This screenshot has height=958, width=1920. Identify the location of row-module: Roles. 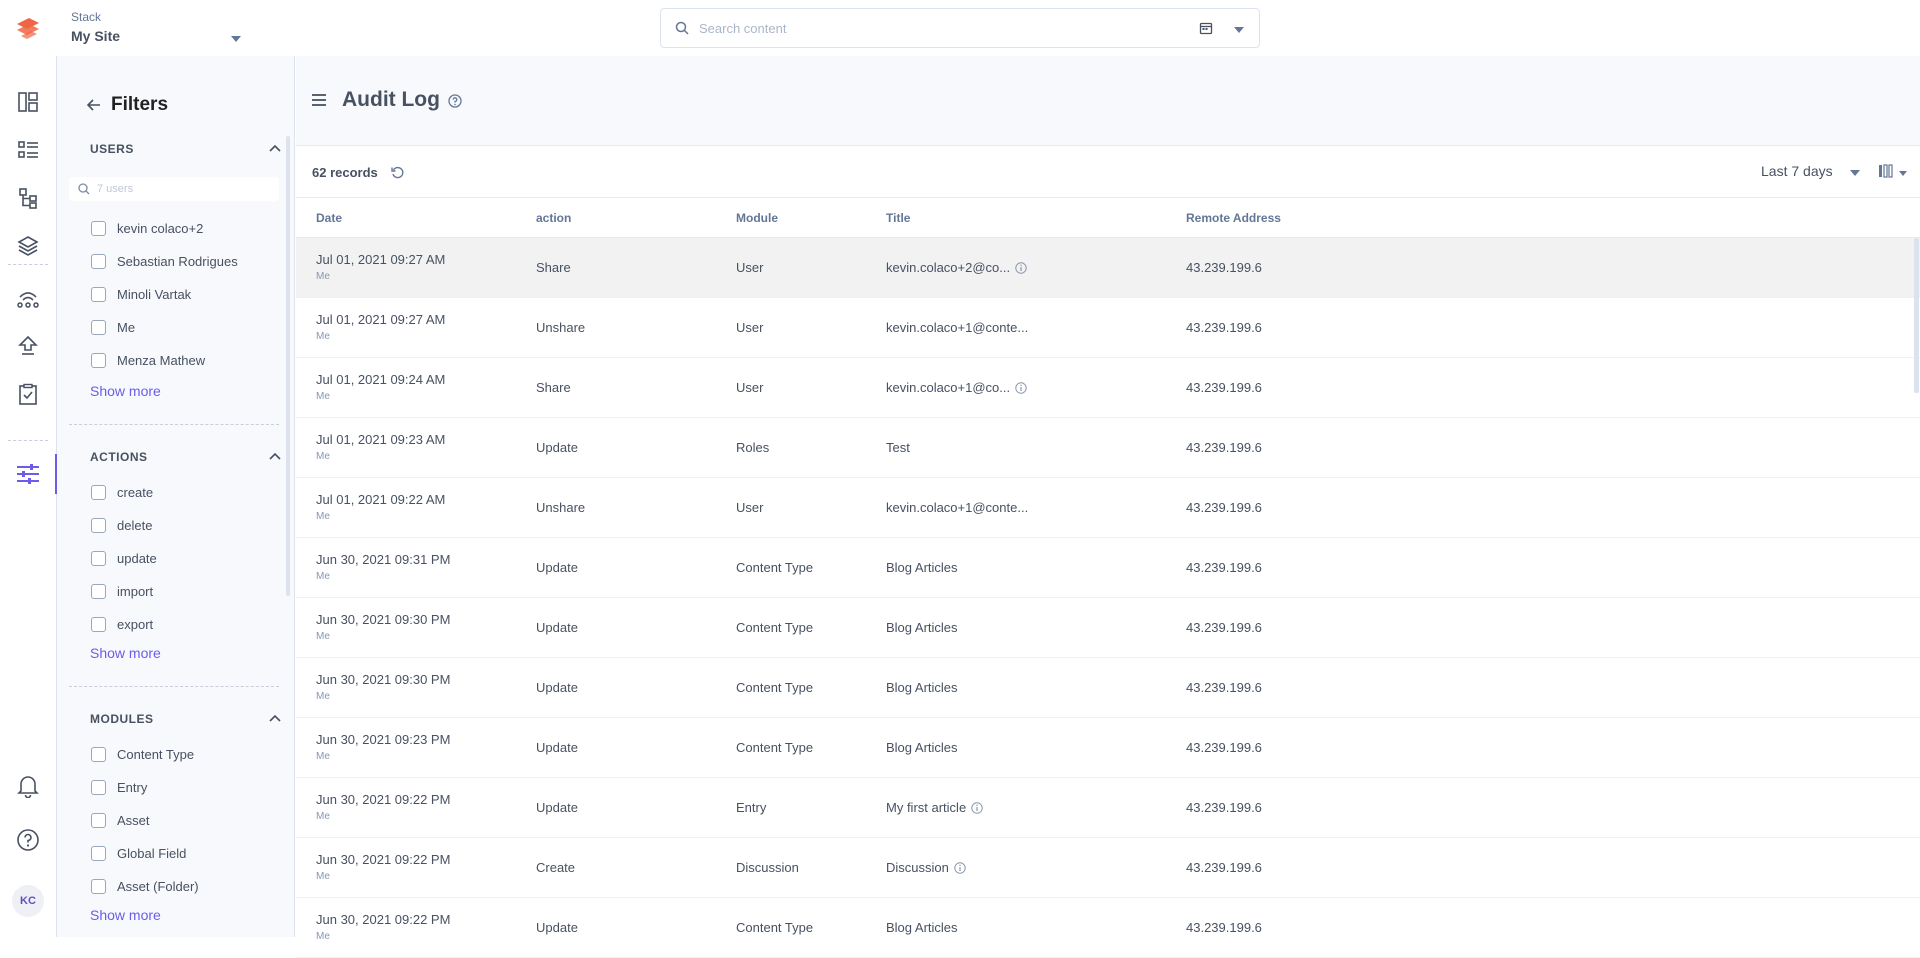
(753, 447).